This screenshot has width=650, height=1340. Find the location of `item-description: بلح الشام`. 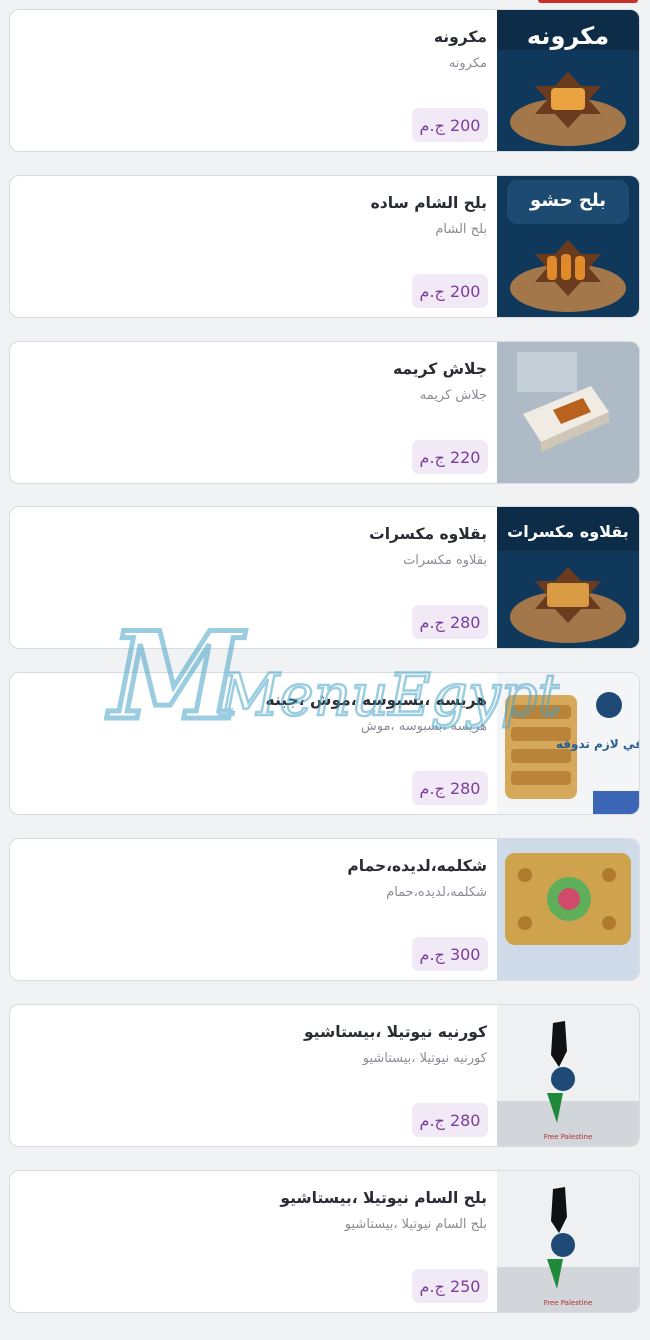

item-description: بلح الشام is located at coordinates (461, 229).